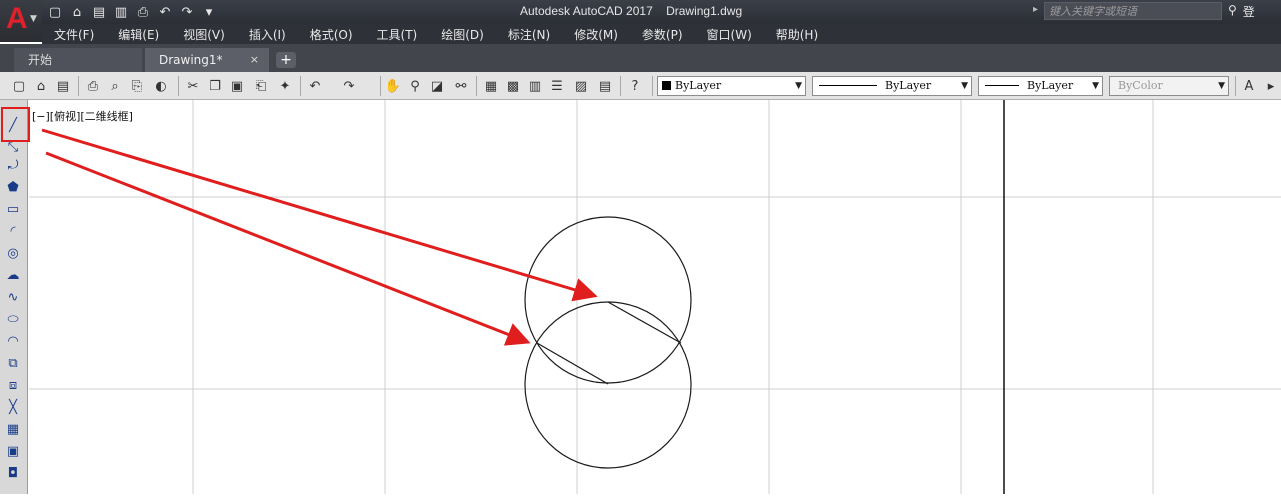  I want to click on arrow-to-lower-chord, so click(288, 248).